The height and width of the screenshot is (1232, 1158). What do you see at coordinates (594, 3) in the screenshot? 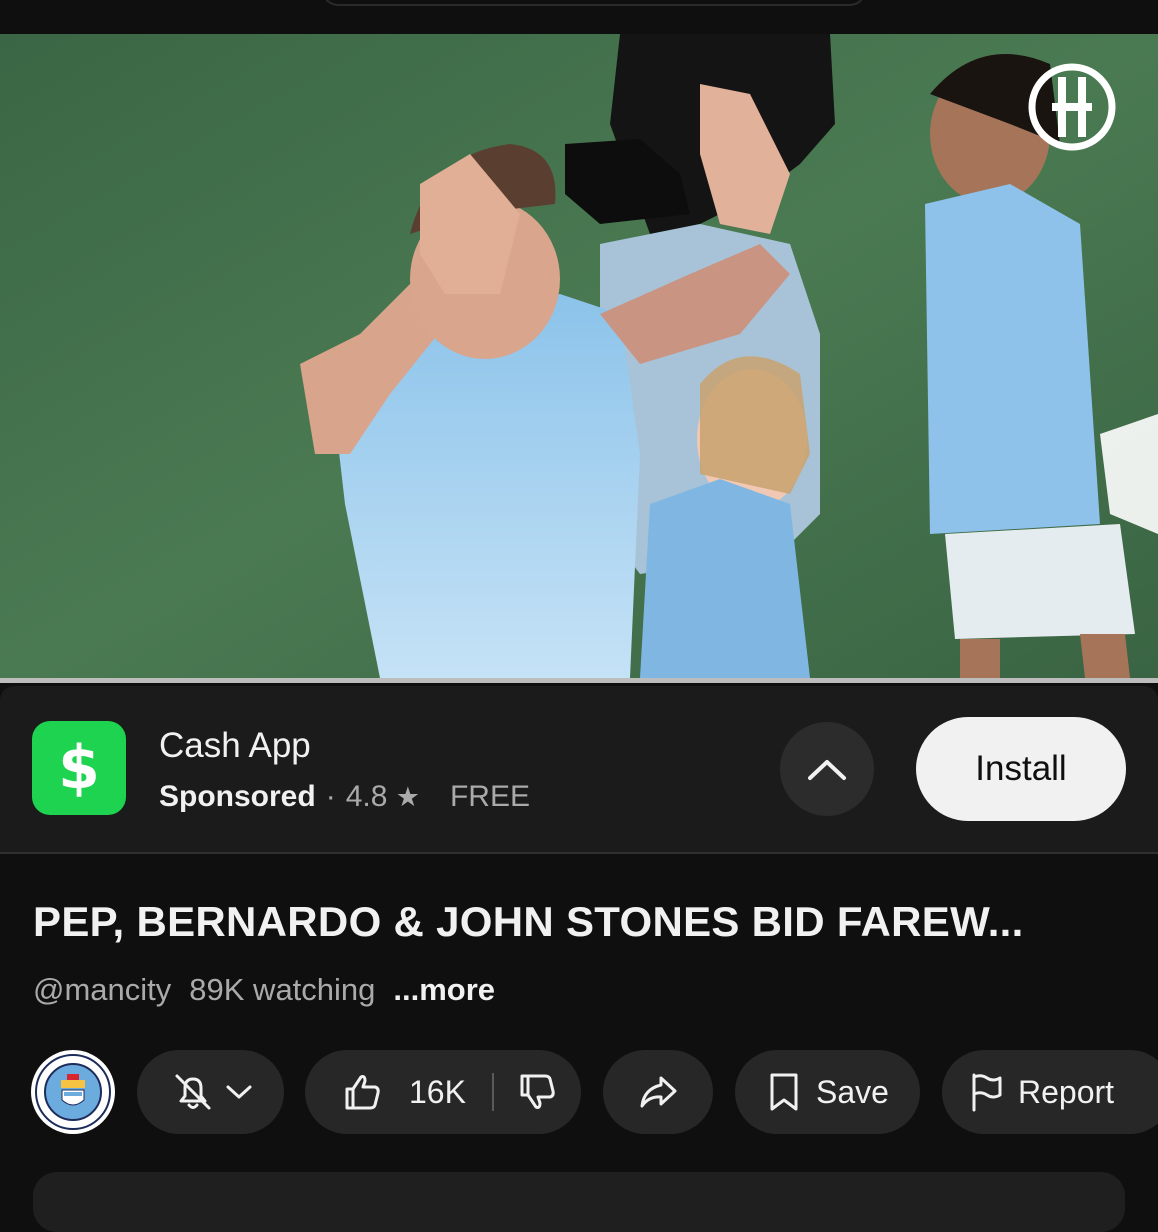
I see `top-notch` at bounding box center [594, 3].